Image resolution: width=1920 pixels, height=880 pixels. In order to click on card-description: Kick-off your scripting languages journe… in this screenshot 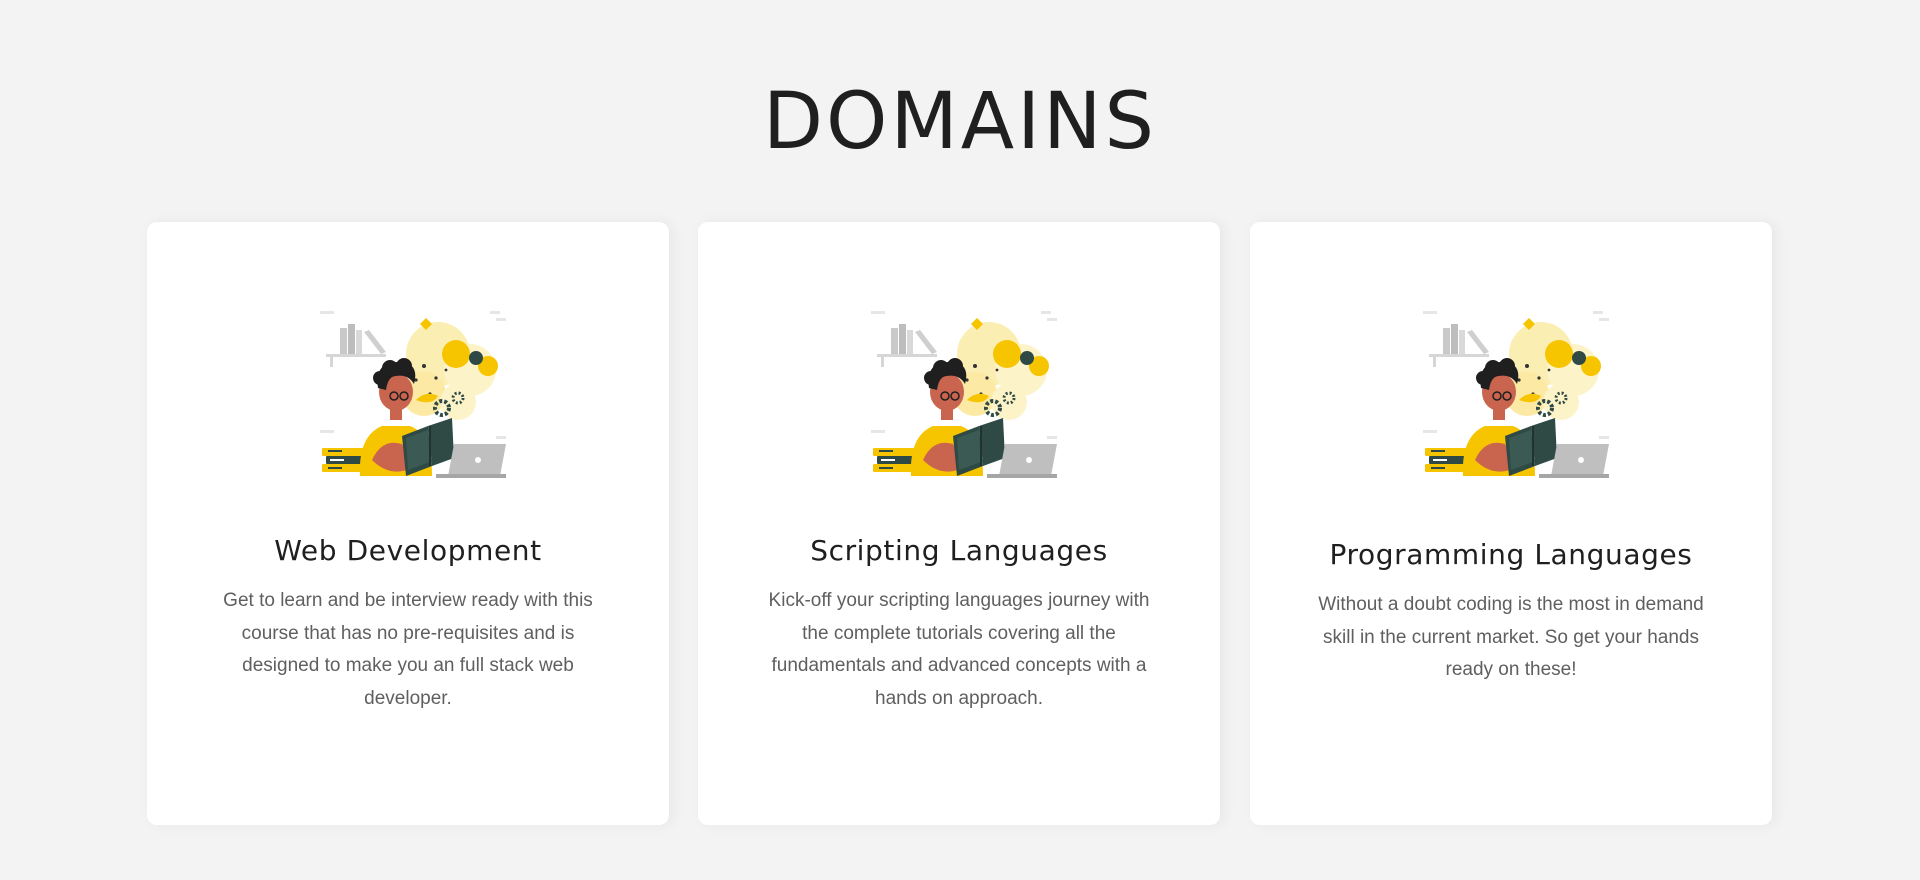, I will do `click(959, 649)`.